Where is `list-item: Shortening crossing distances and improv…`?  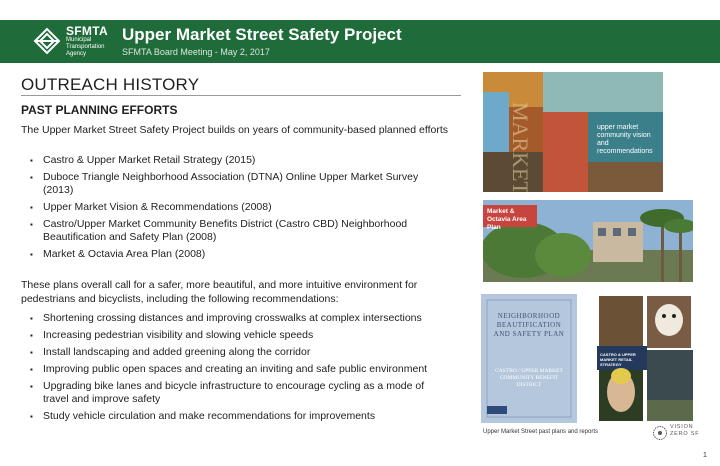
list-item: Shortening crossing distances and improv… is located at coordinates (232, 318).